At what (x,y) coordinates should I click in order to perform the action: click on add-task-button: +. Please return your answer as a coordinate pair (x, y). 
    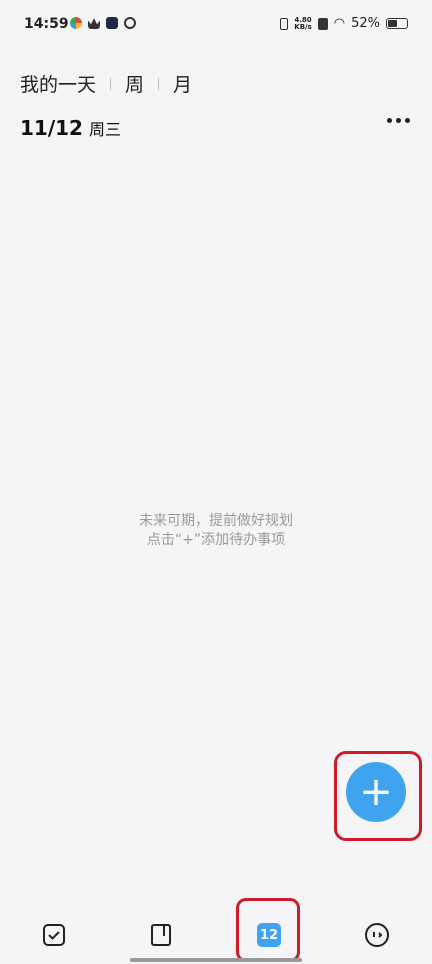
    Looking at the image, I should click on (376, 792).